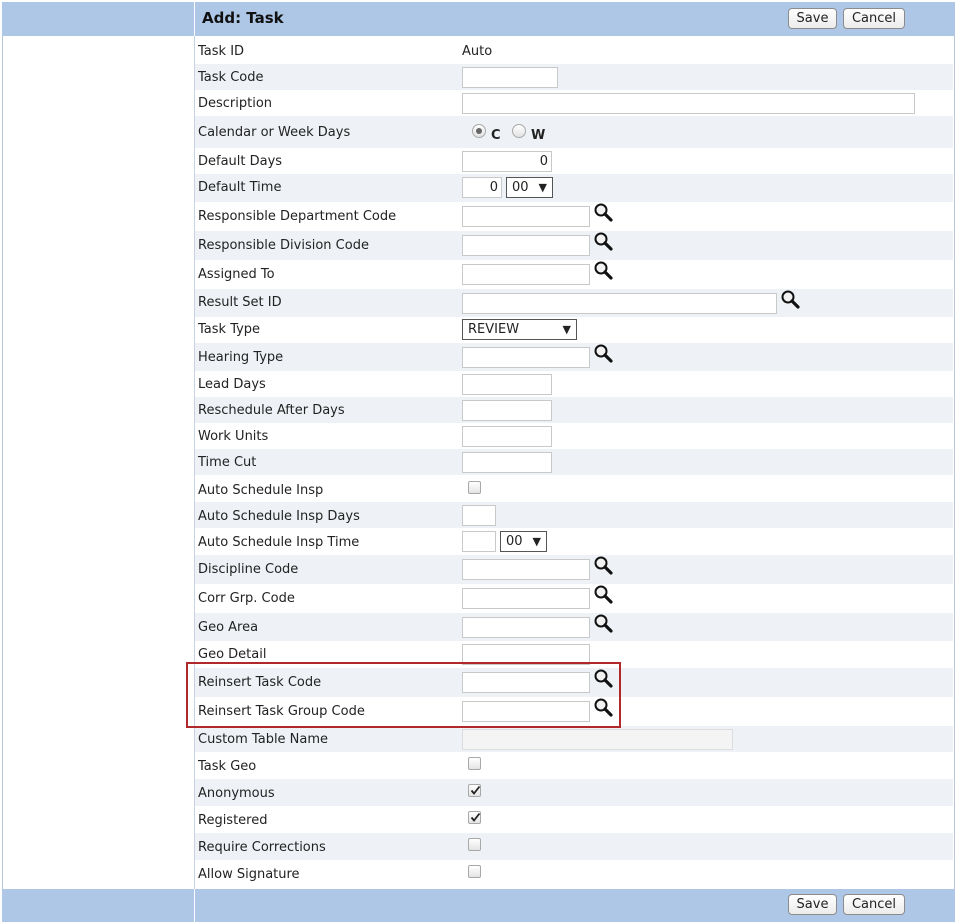  Describe the element at coordinates (240, 161) in the screenshot. I see `label-default-days: Default Days` at that location.